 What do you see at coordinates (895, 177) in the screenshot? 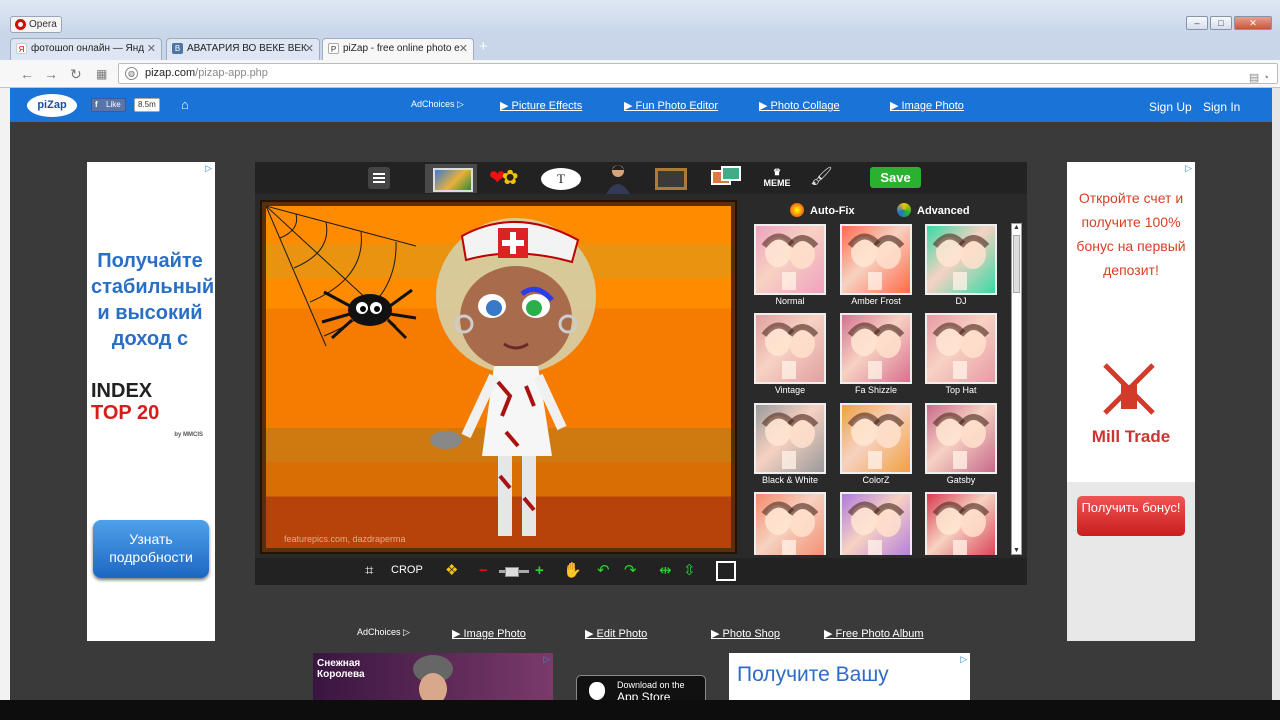
I see `save-button: Save` at bounding box center [895, 177].